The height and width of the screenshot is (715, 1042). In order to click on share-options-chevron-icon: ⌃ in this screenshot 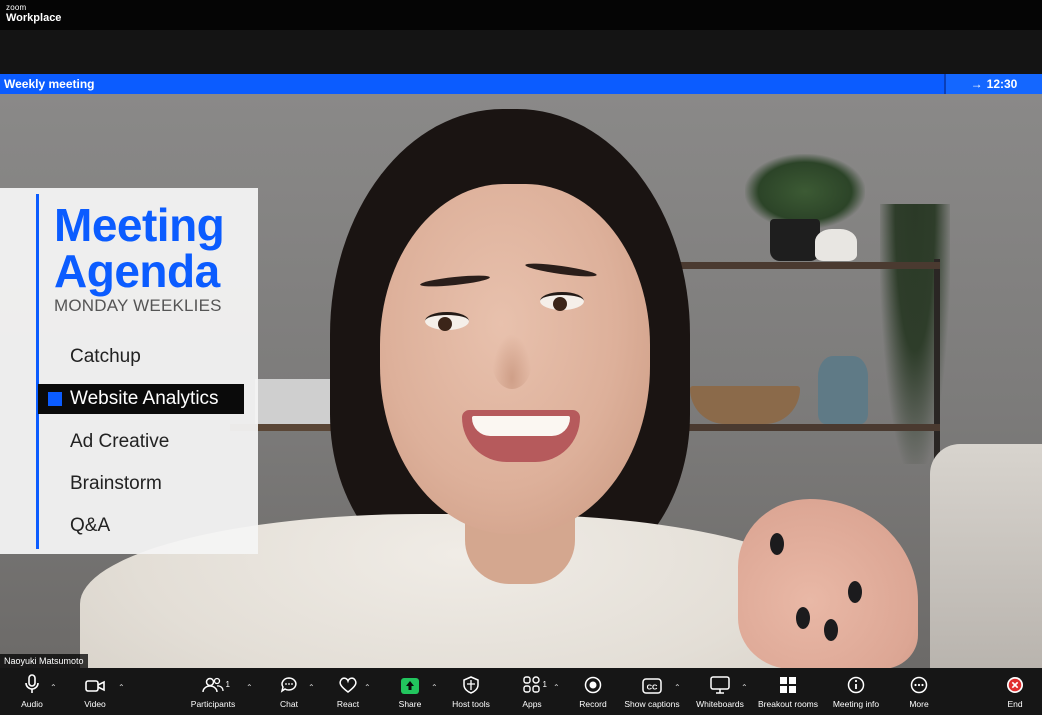, I will do `click(434, 687)`.